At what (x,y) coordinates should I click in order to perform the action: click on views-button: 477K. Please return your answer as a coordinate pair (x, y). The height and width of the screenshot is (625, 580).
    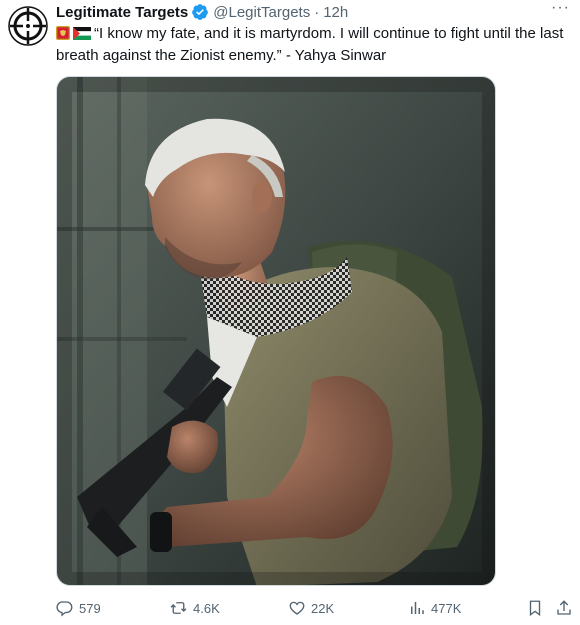
    Looking at the image, I should click on (434, 608).